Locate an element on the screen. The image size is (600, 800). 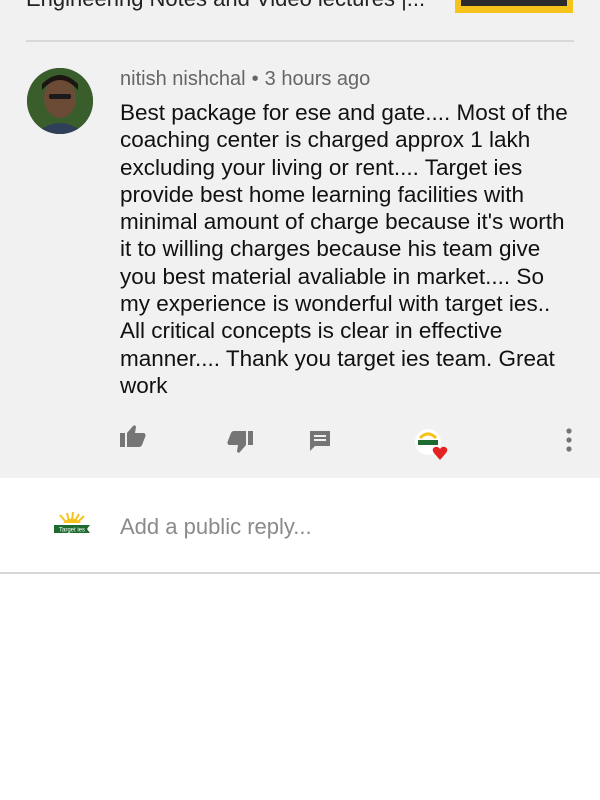
channel-logo: Target ies is located at coordinates (72, 526).